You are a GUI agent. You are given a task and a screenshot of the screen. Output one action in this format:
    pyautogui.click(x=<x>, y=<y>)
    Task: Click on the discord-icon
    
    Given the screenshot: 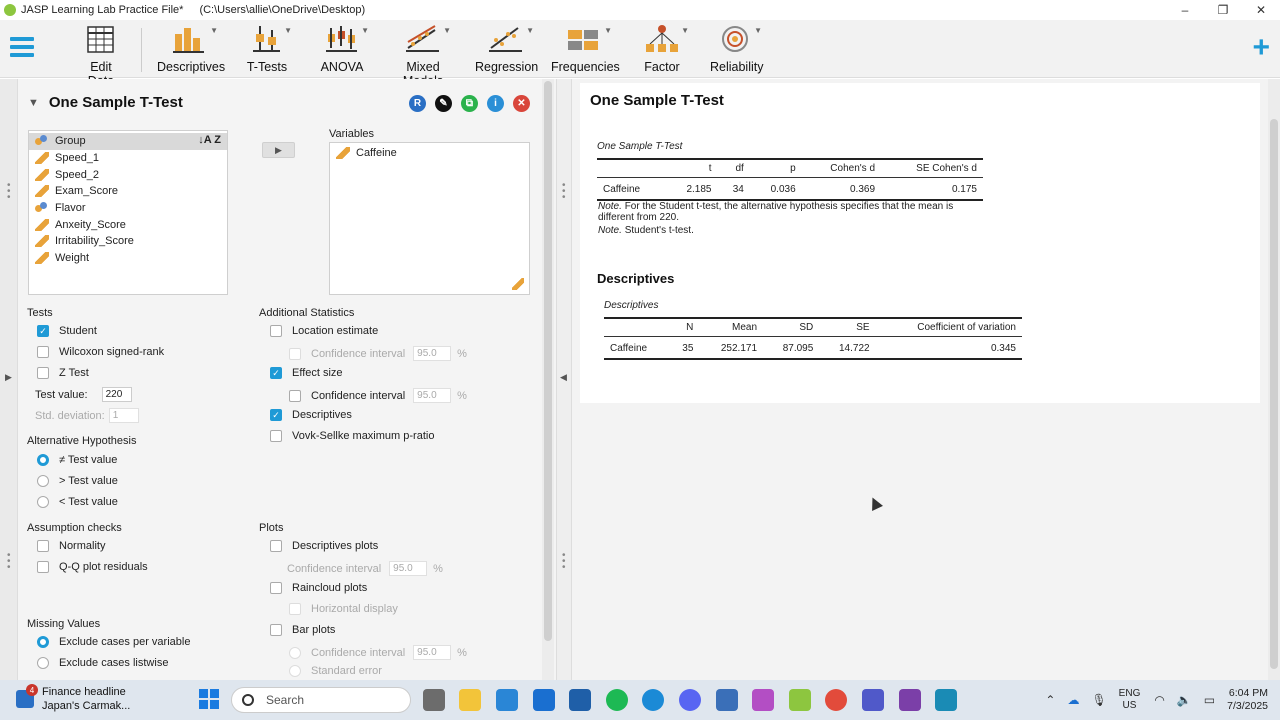 What is the action you would take?
    pyautogui.click(x=690, y=700)
    